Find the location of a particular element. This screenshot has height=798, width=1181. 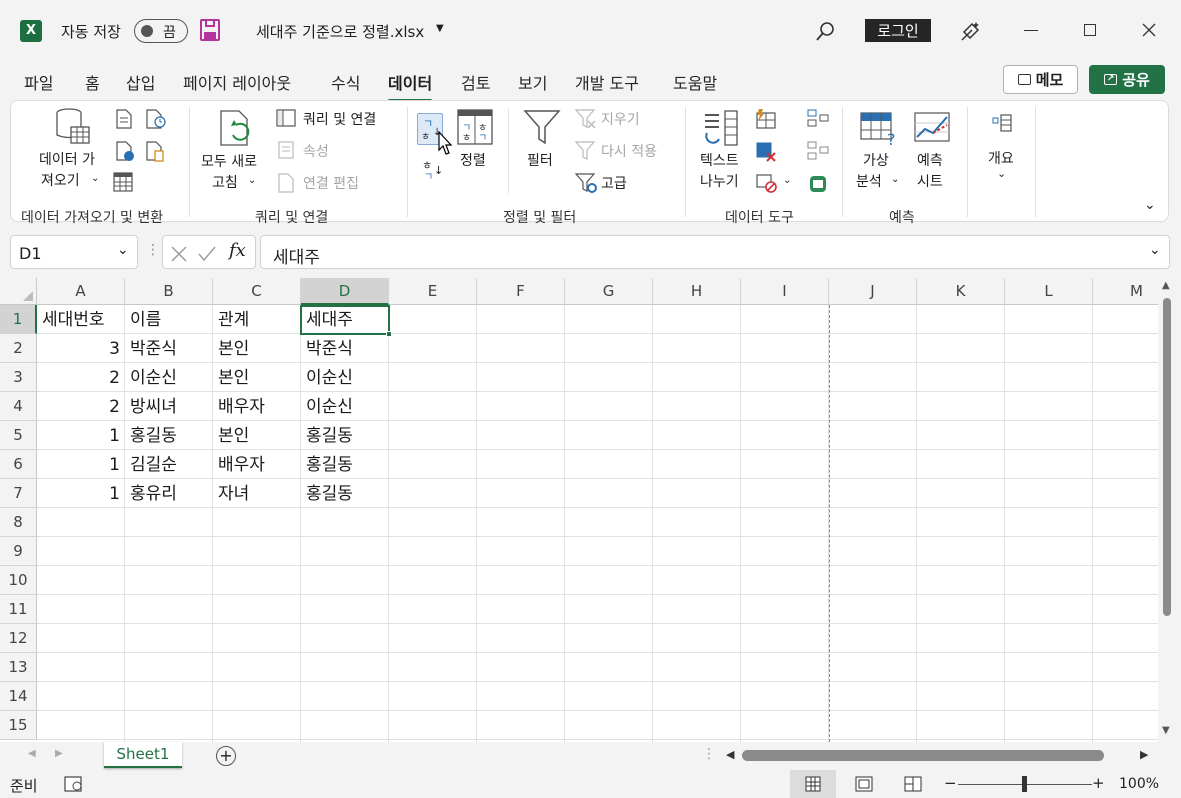

sort-icon: ㄱㅎㅎㄱ is located at coordinates (475, 127).